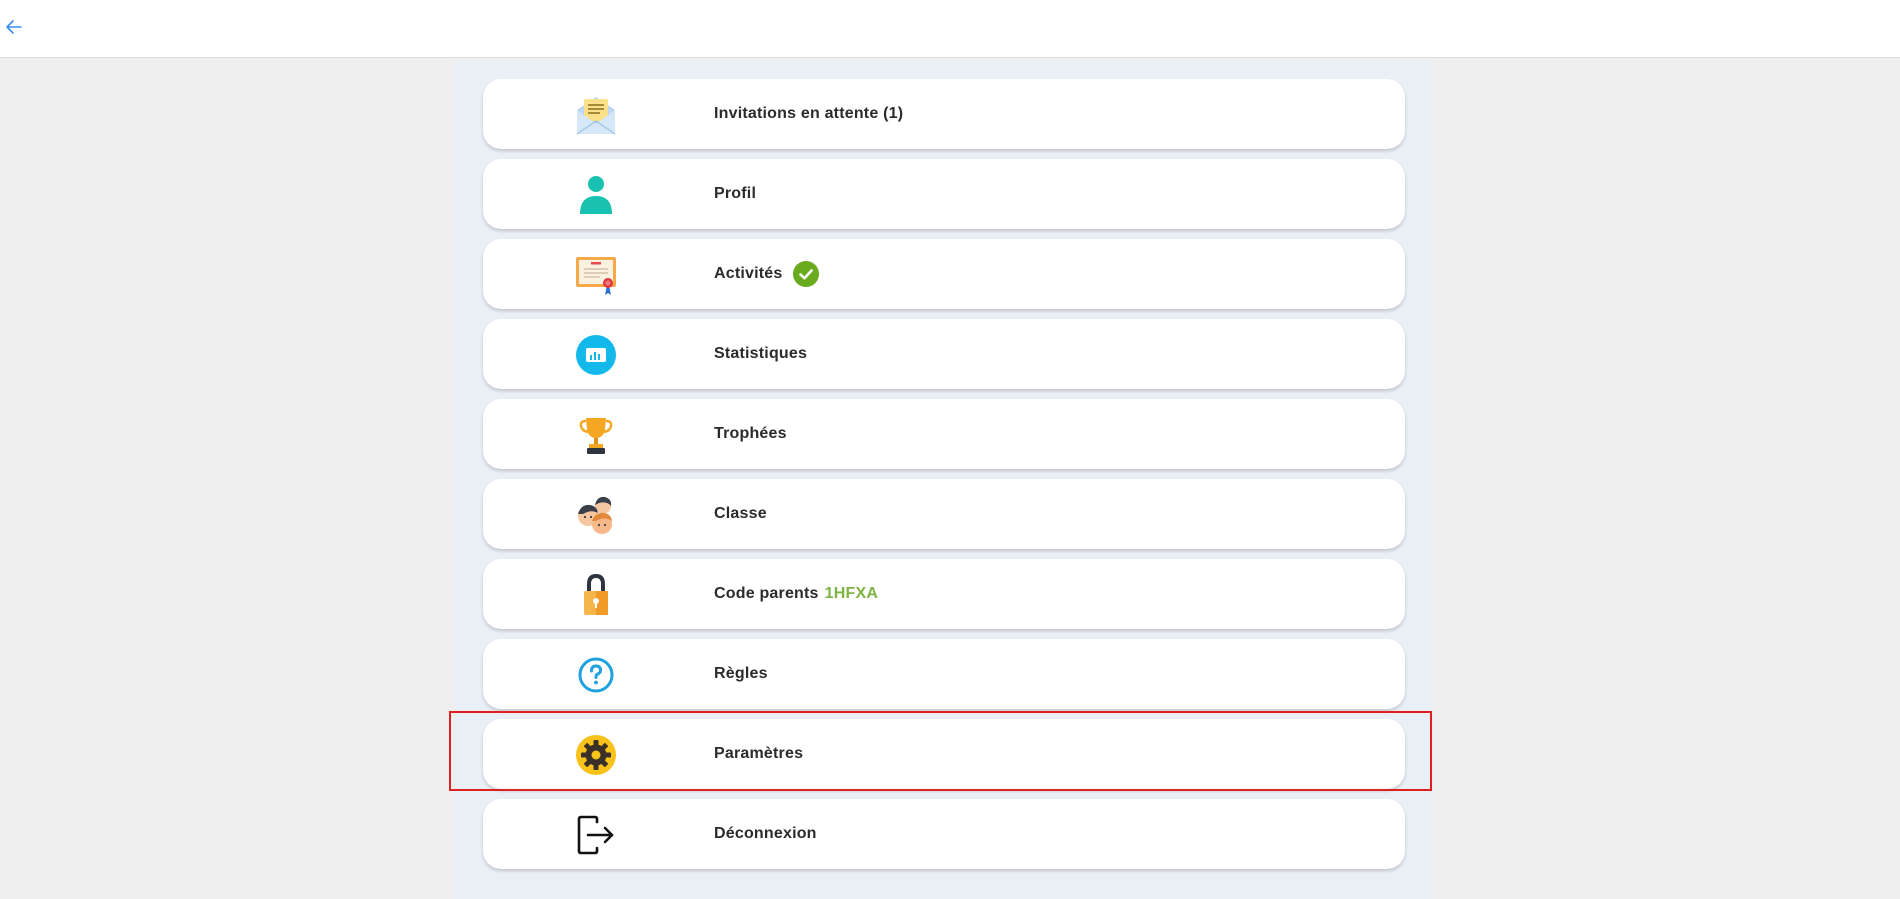 The width and height of the screenshot is (1900, 899). What do you see at coordinates (766, 593) in the screenshot?
I see `menu-item-label-text: Code parents` at bounding box center [766, 593].